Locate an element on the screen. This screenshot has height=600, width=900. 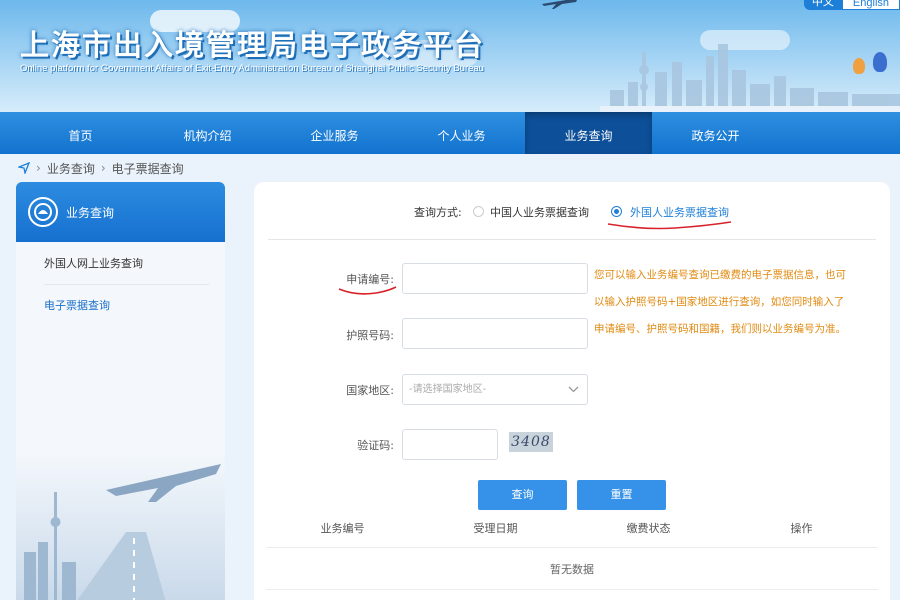
main-nav: 首页 机构介绍 企业服务 个人业务 业务查询 政务公开 is located at coordinates (450, 133).